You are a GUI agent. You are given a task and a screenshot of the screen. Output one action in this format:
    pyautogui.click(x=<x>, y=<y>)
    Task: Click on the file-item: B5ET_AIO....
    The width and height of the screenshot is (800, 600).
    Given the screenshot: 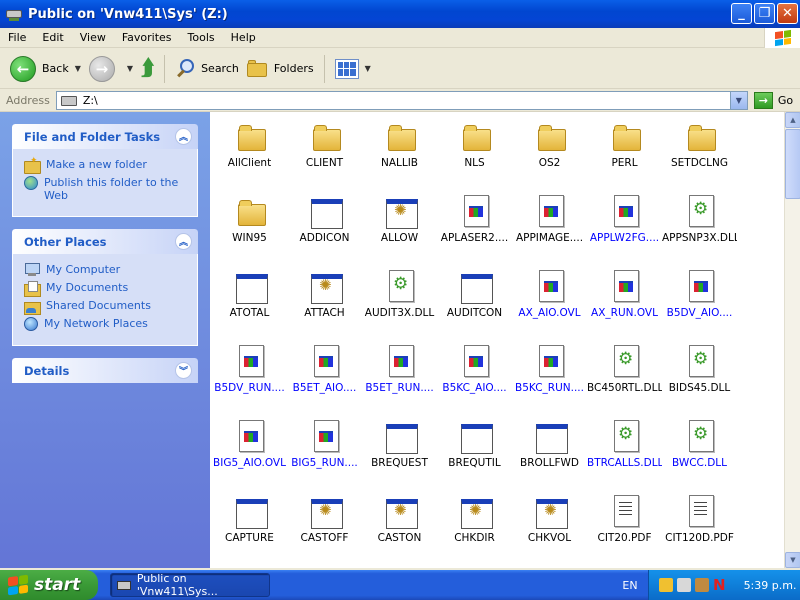 What is the action you would take?
    pyautogui.click(x=324, y=378)
    